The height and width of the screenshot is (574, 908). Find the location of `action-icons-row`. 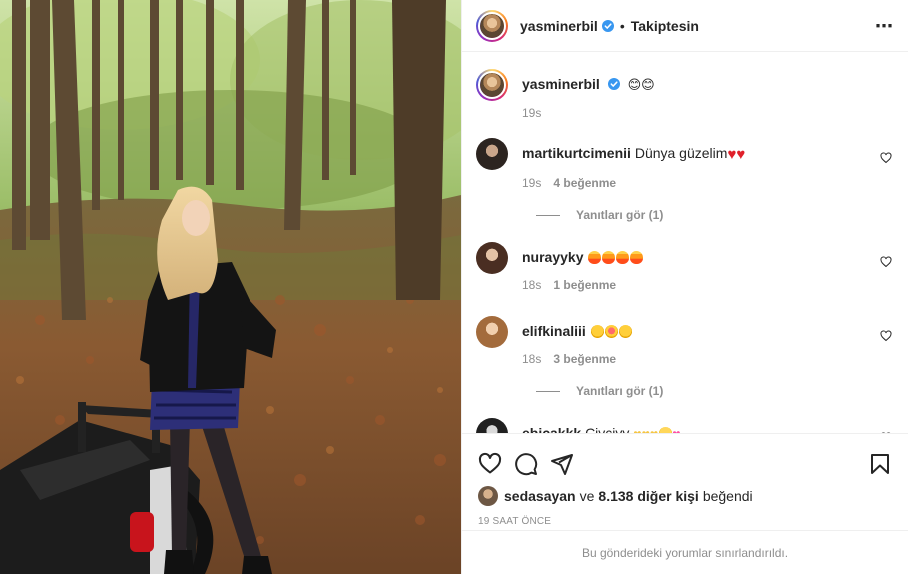

action-icons-row is located at coordinates (685, 458).